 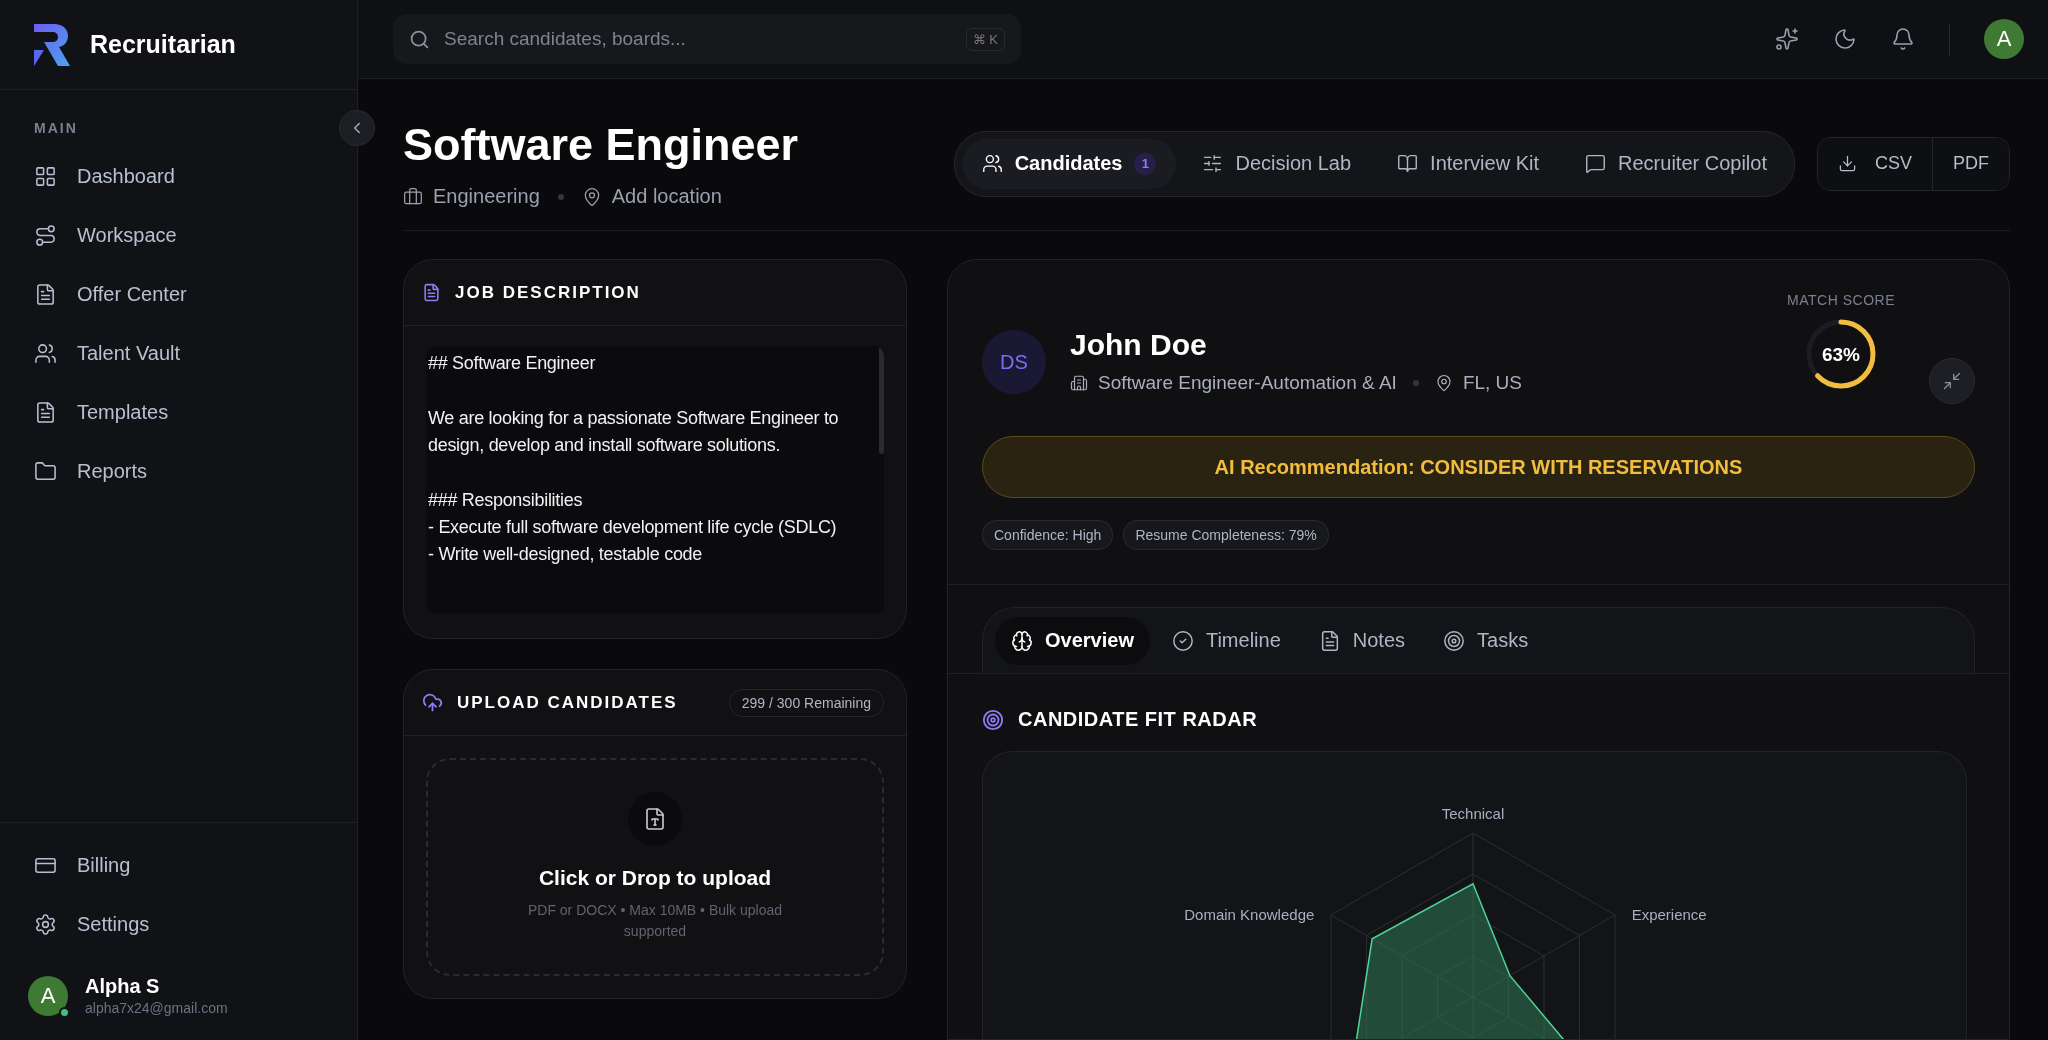 I want to click on document-icon, so click(x=431, y=292).